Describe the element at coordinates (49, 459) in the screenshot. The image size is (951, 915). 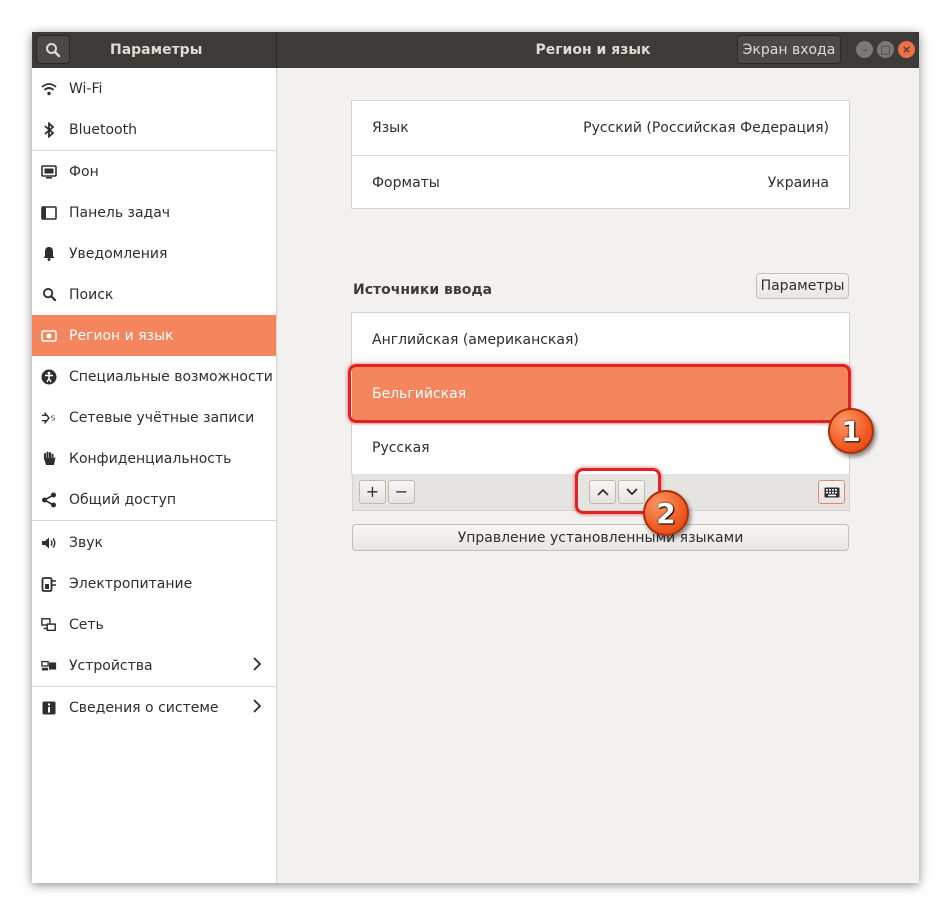
I see `privacy-hand-icon` at that location.